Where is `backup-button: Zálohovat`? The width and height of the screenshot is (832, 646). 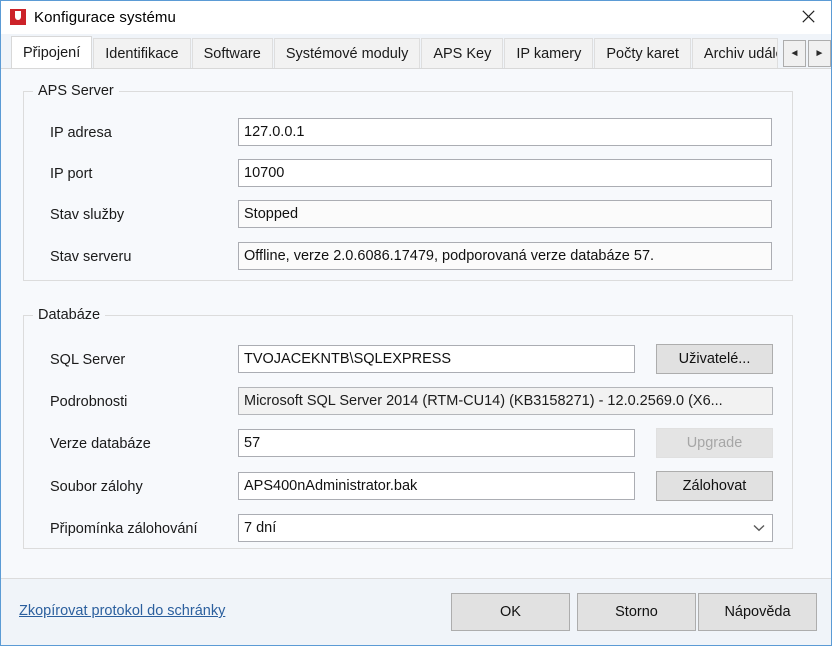 backup-button: Zálohovat is located at coordinates (714, 486).